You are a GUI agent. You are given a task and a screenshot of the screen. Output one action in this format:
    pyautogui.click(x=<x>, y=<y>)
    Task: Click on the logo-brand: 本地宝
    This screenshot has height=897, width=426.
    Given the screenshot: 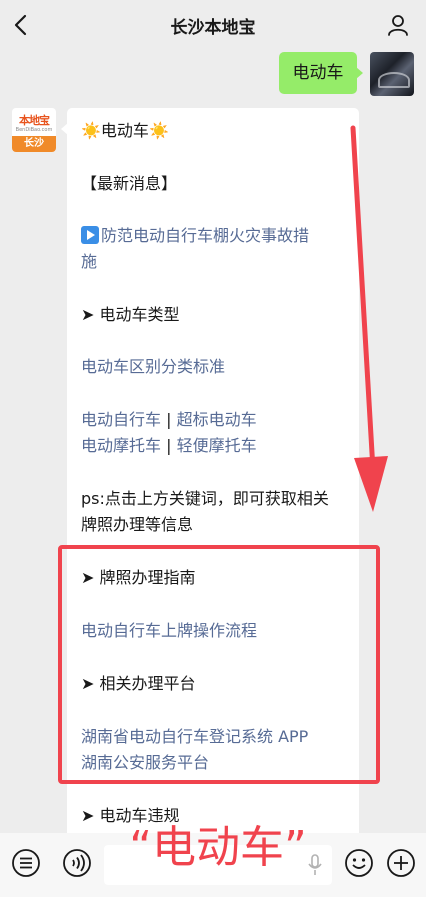 What is the action you would take?
    pyautogui.click(x=34, y=120)
    